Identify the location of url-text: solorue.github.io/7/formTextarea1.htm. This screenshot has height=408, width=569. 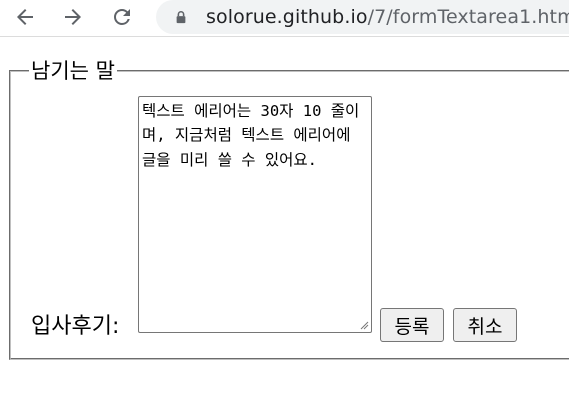
(387, 17).